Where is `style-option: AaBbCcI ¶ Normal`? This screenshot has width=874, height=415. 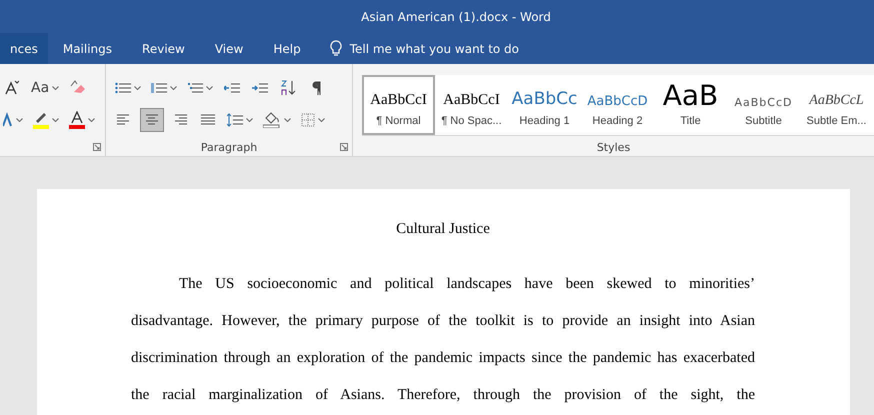
style-option: AaBbCcI ¶ Normal is located at coordinates (398, 105).